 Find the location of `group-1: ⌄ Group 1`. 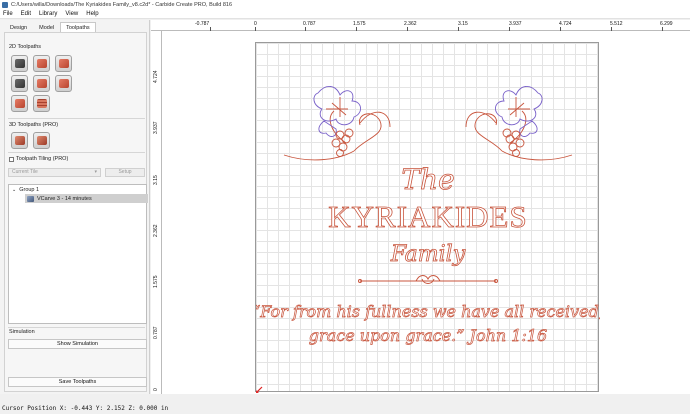

group-1: ⌄ Group 1 is located at coordinates (25, 190).